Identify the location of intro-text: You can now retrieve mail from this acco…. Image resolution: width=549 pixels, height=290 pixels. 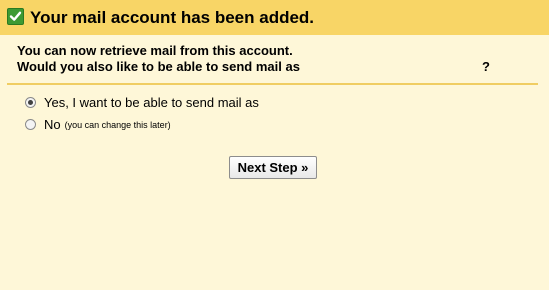
(158, 59).